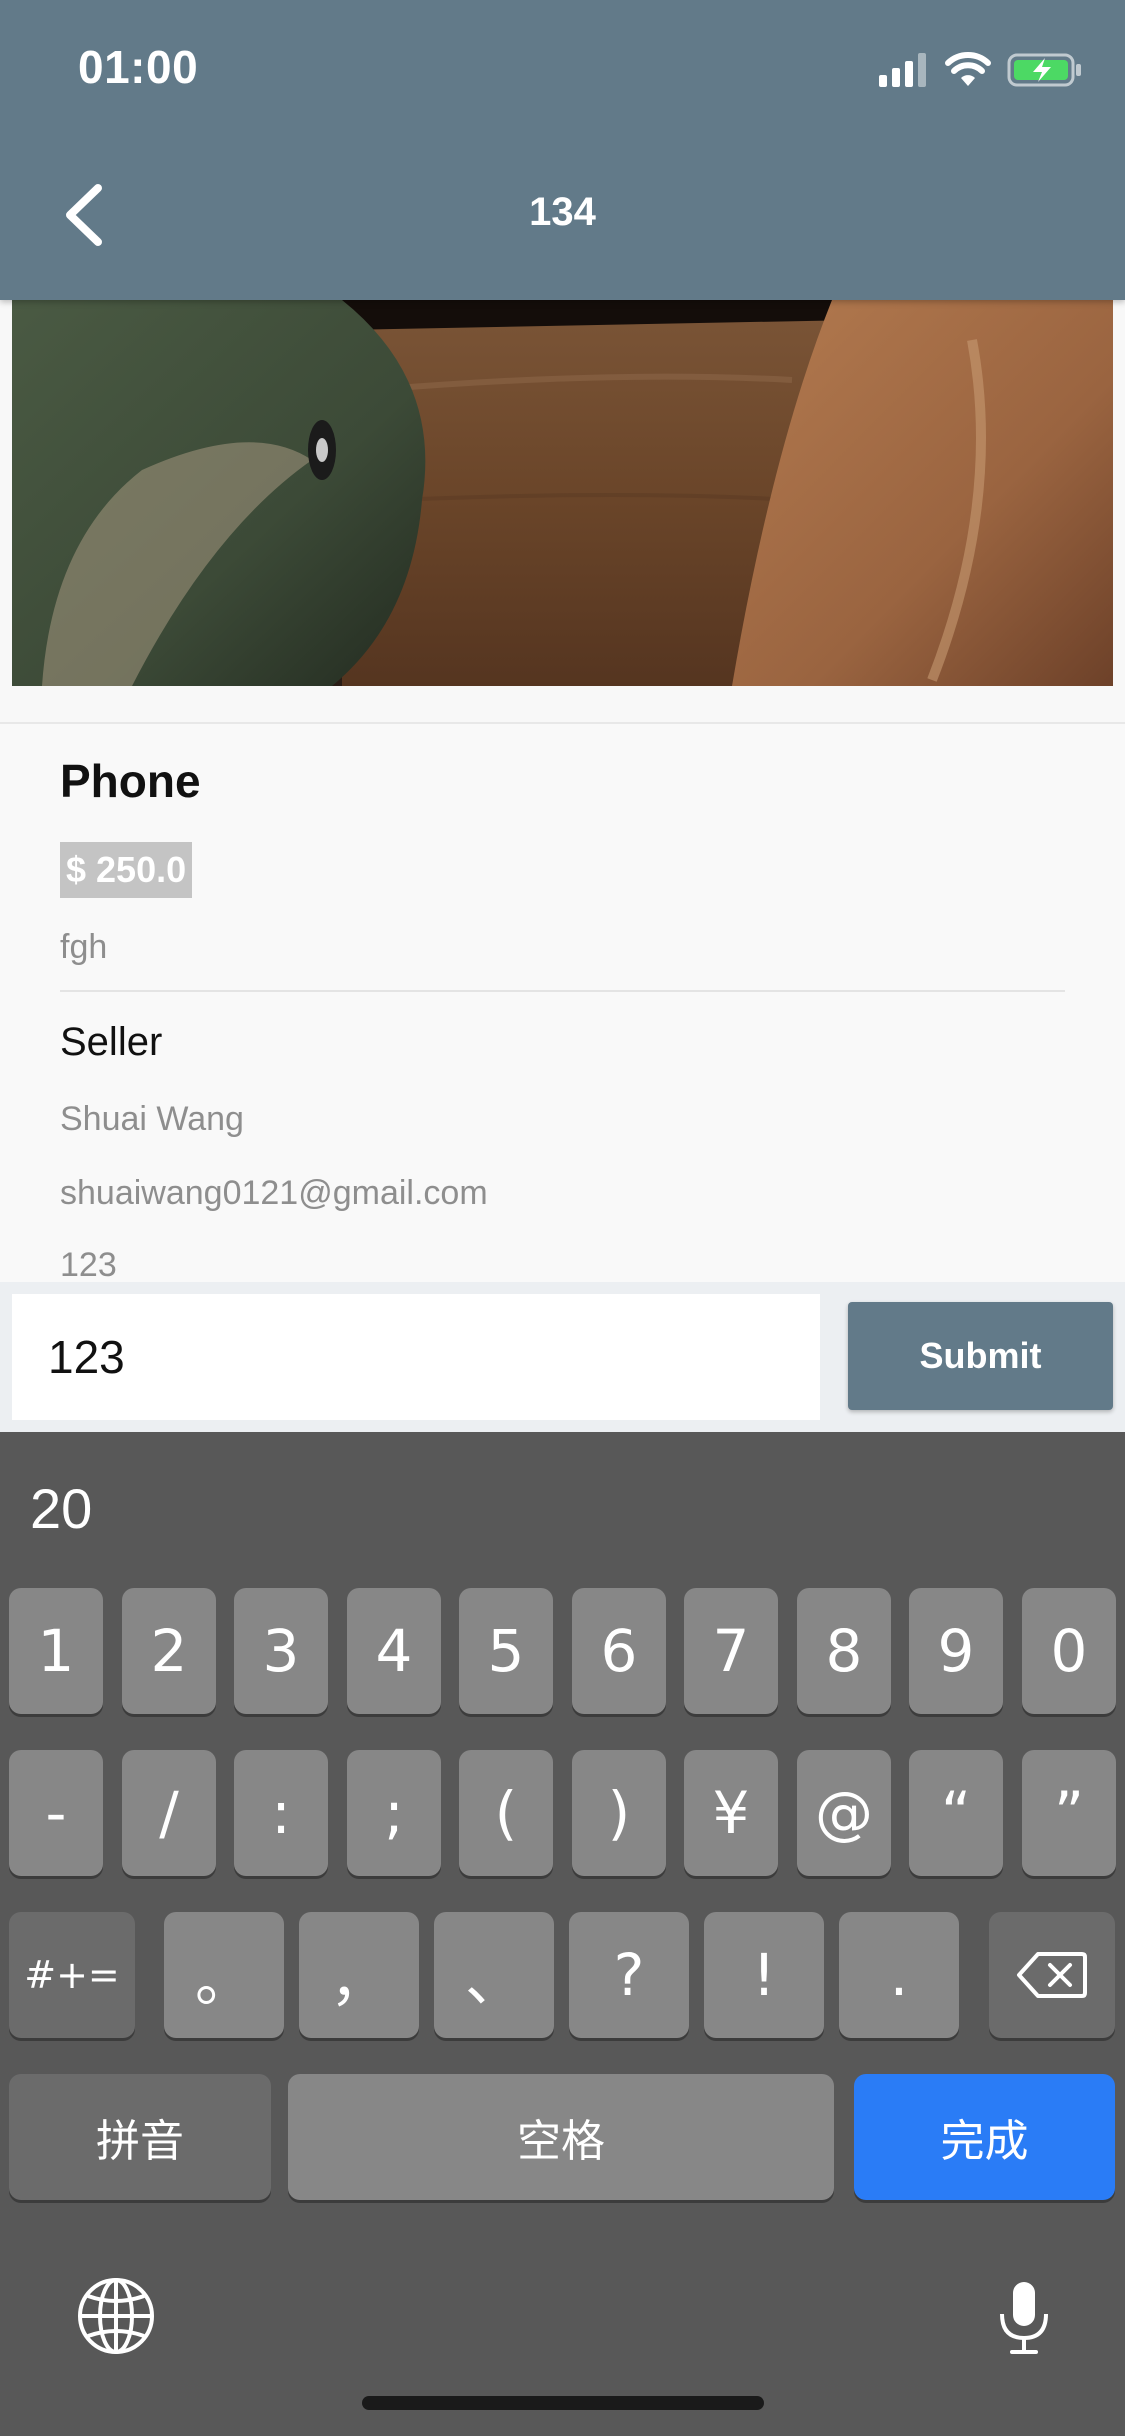 Image resolution: width=1125 pixels, height=2436 pixels. I want to click on key-close-quote: ”, so click(1069, 1813).